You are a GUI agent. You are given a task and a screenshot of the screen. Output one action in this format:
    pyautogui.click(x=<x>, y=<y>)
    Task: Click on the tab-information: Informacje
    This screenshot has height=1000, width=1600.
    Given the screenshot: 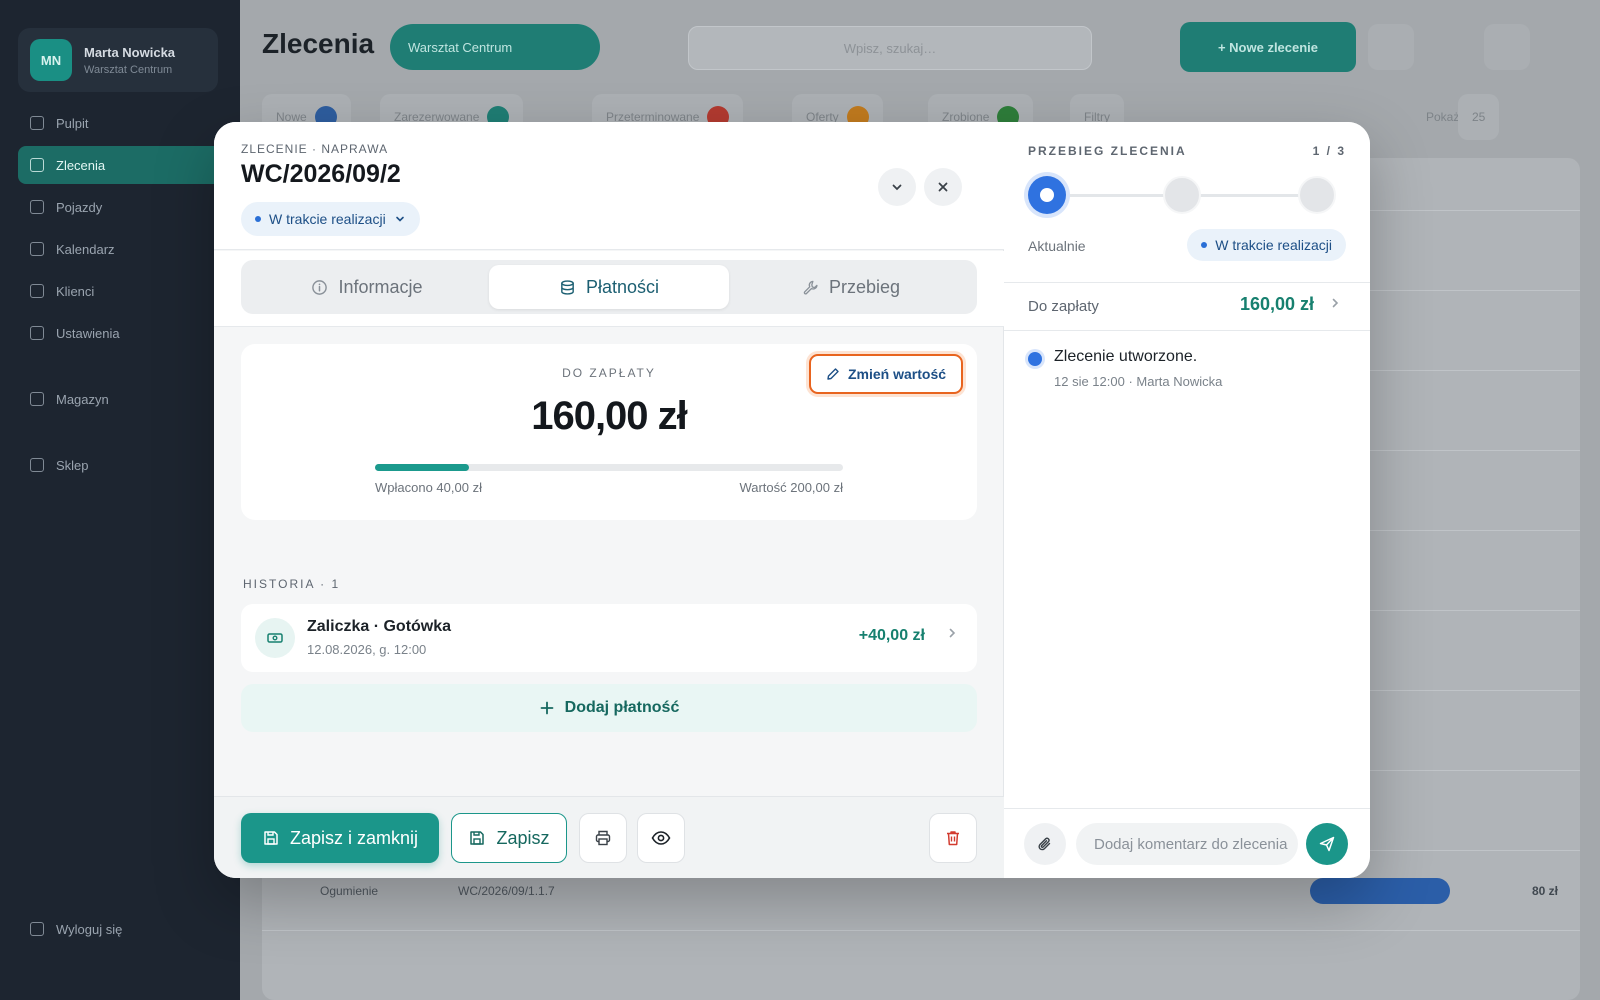 What is the action you would take?
    pyautogui.click(x=367, y=287)
    